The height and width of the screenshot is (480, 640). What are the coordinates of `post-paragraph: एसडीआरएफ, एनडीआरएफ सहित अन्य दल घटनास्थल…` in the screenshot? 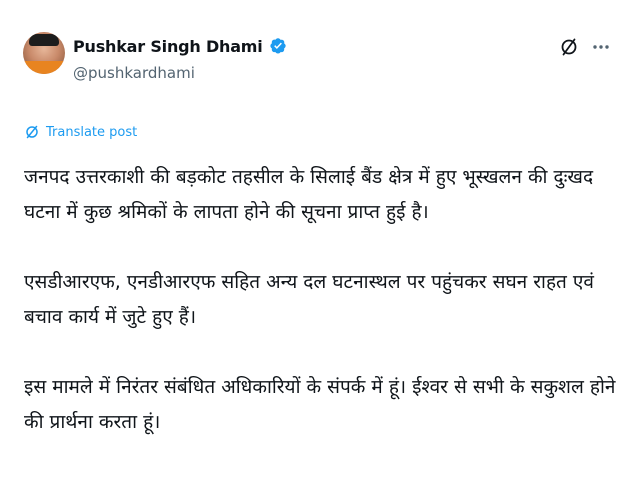 It's located at (309, 299).